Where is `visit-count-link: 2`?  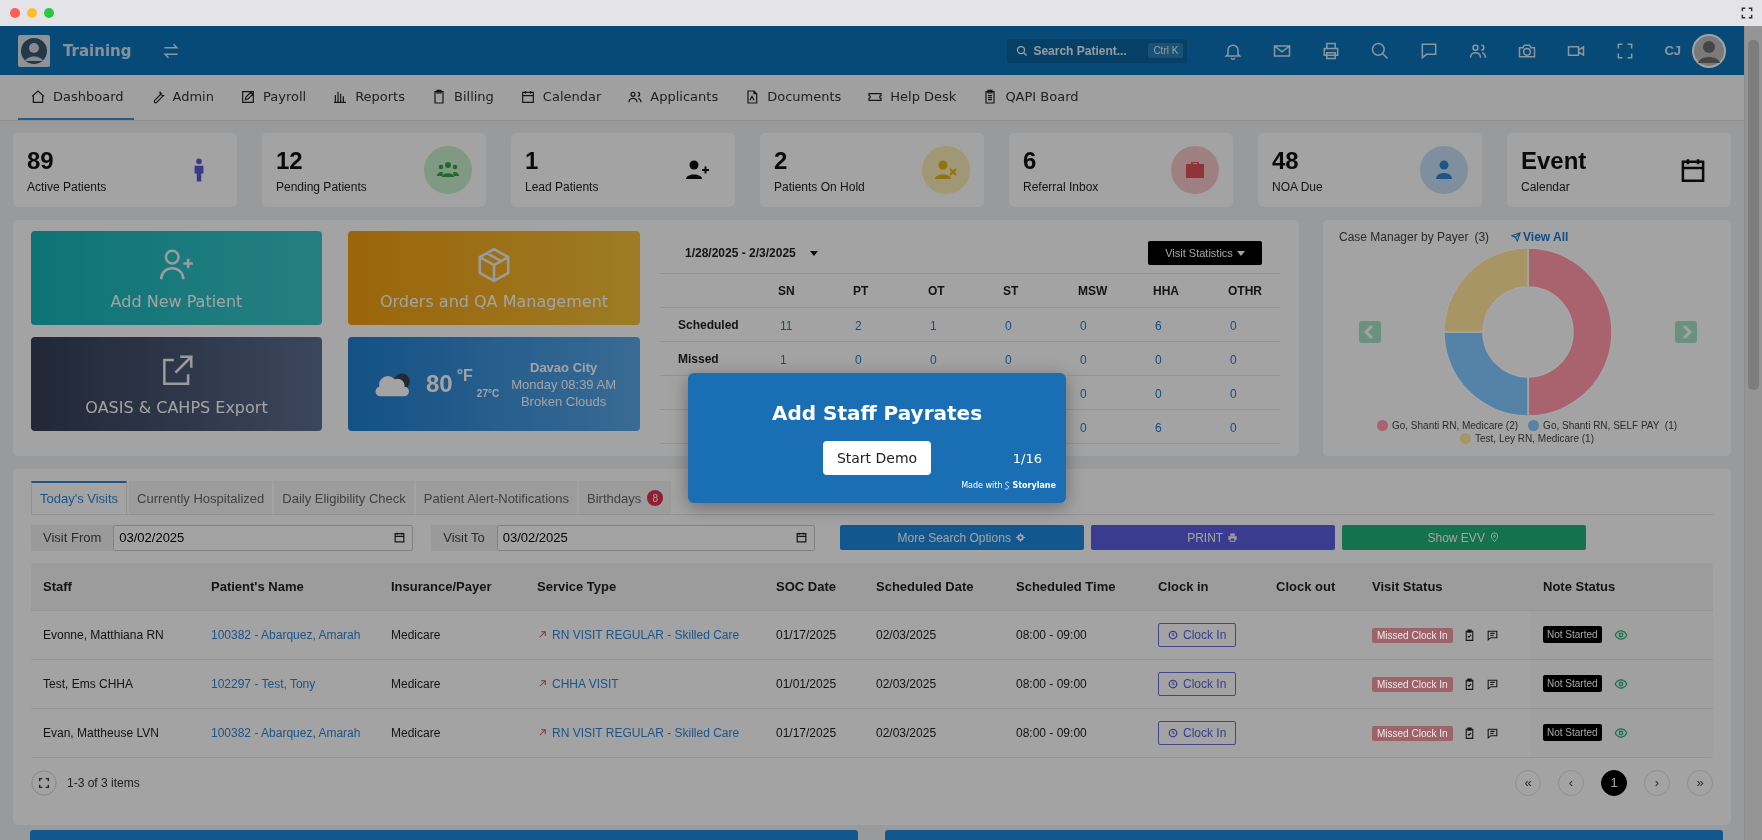
visit-count-link: 2 is located at coordinates (858, 325).